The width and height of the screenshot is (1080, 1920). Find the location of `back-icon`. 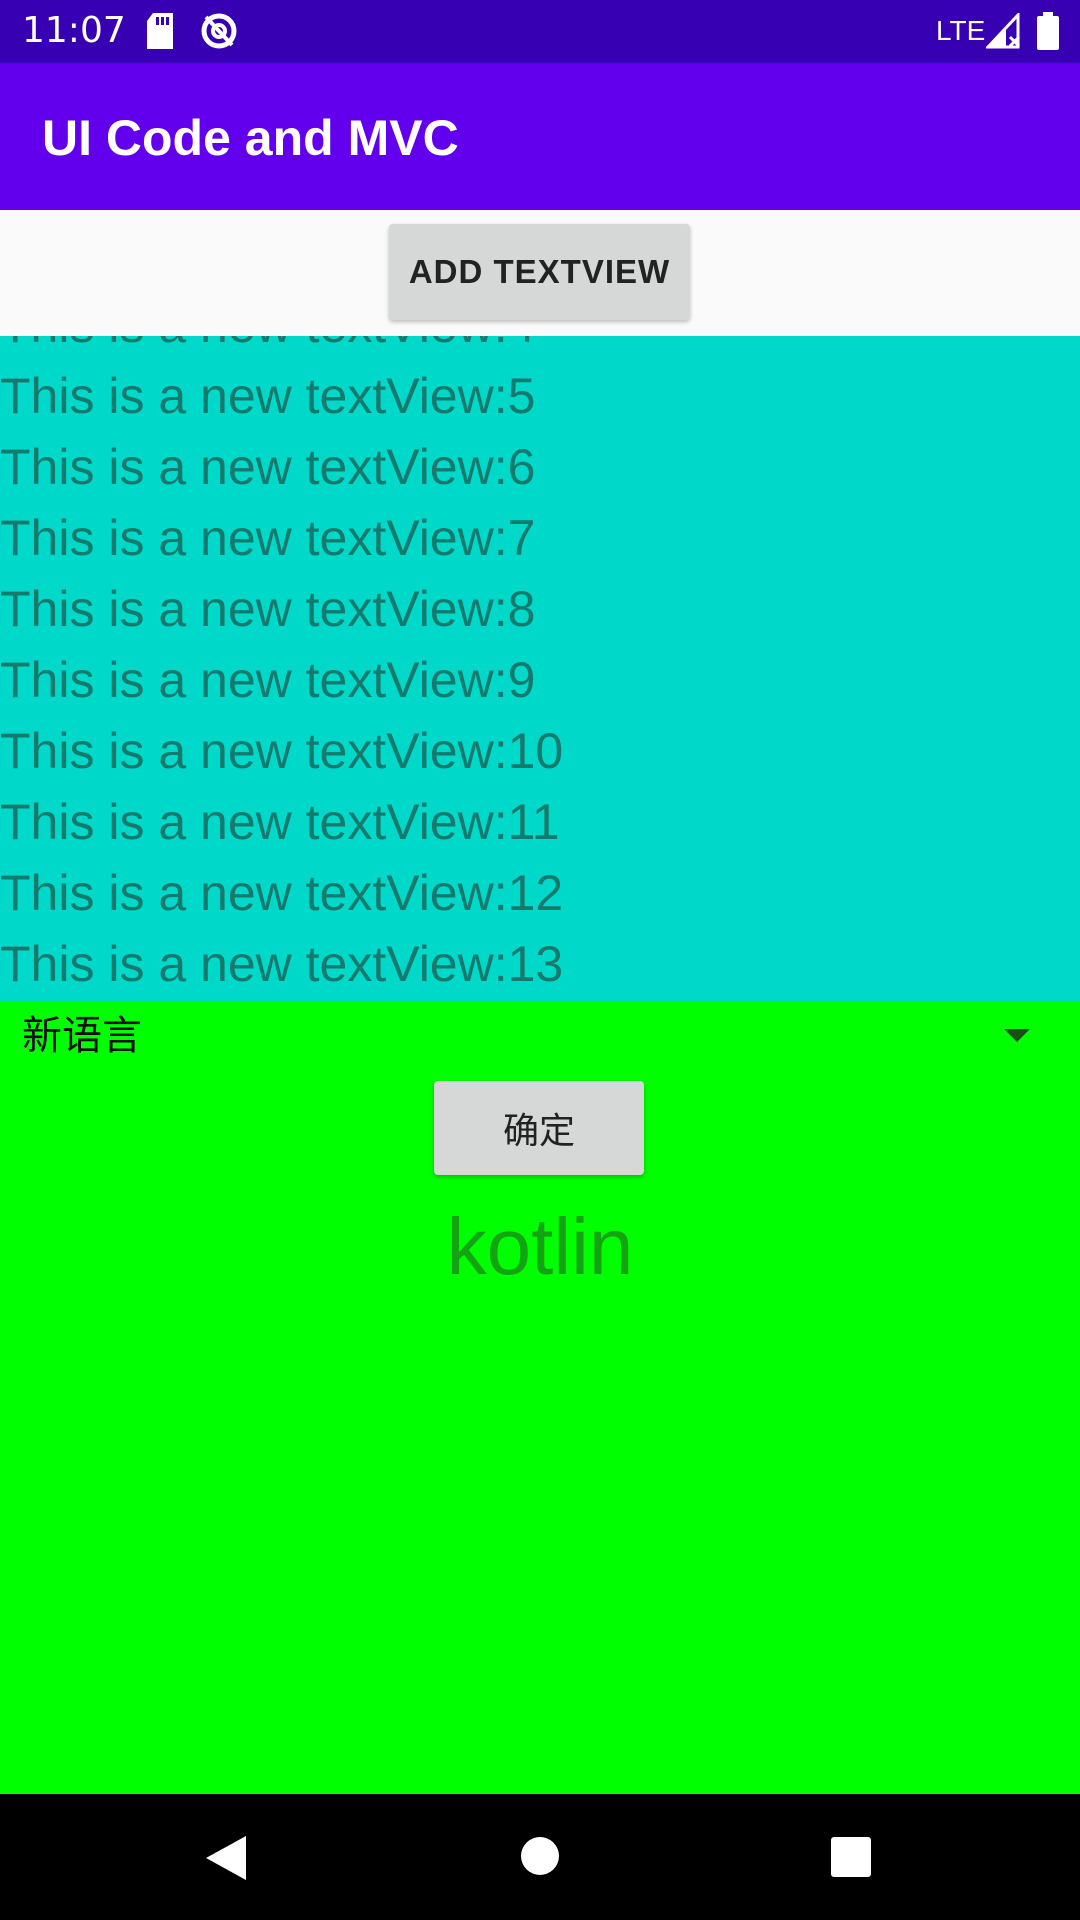

back-icon is located at coordinates (226, 1860).